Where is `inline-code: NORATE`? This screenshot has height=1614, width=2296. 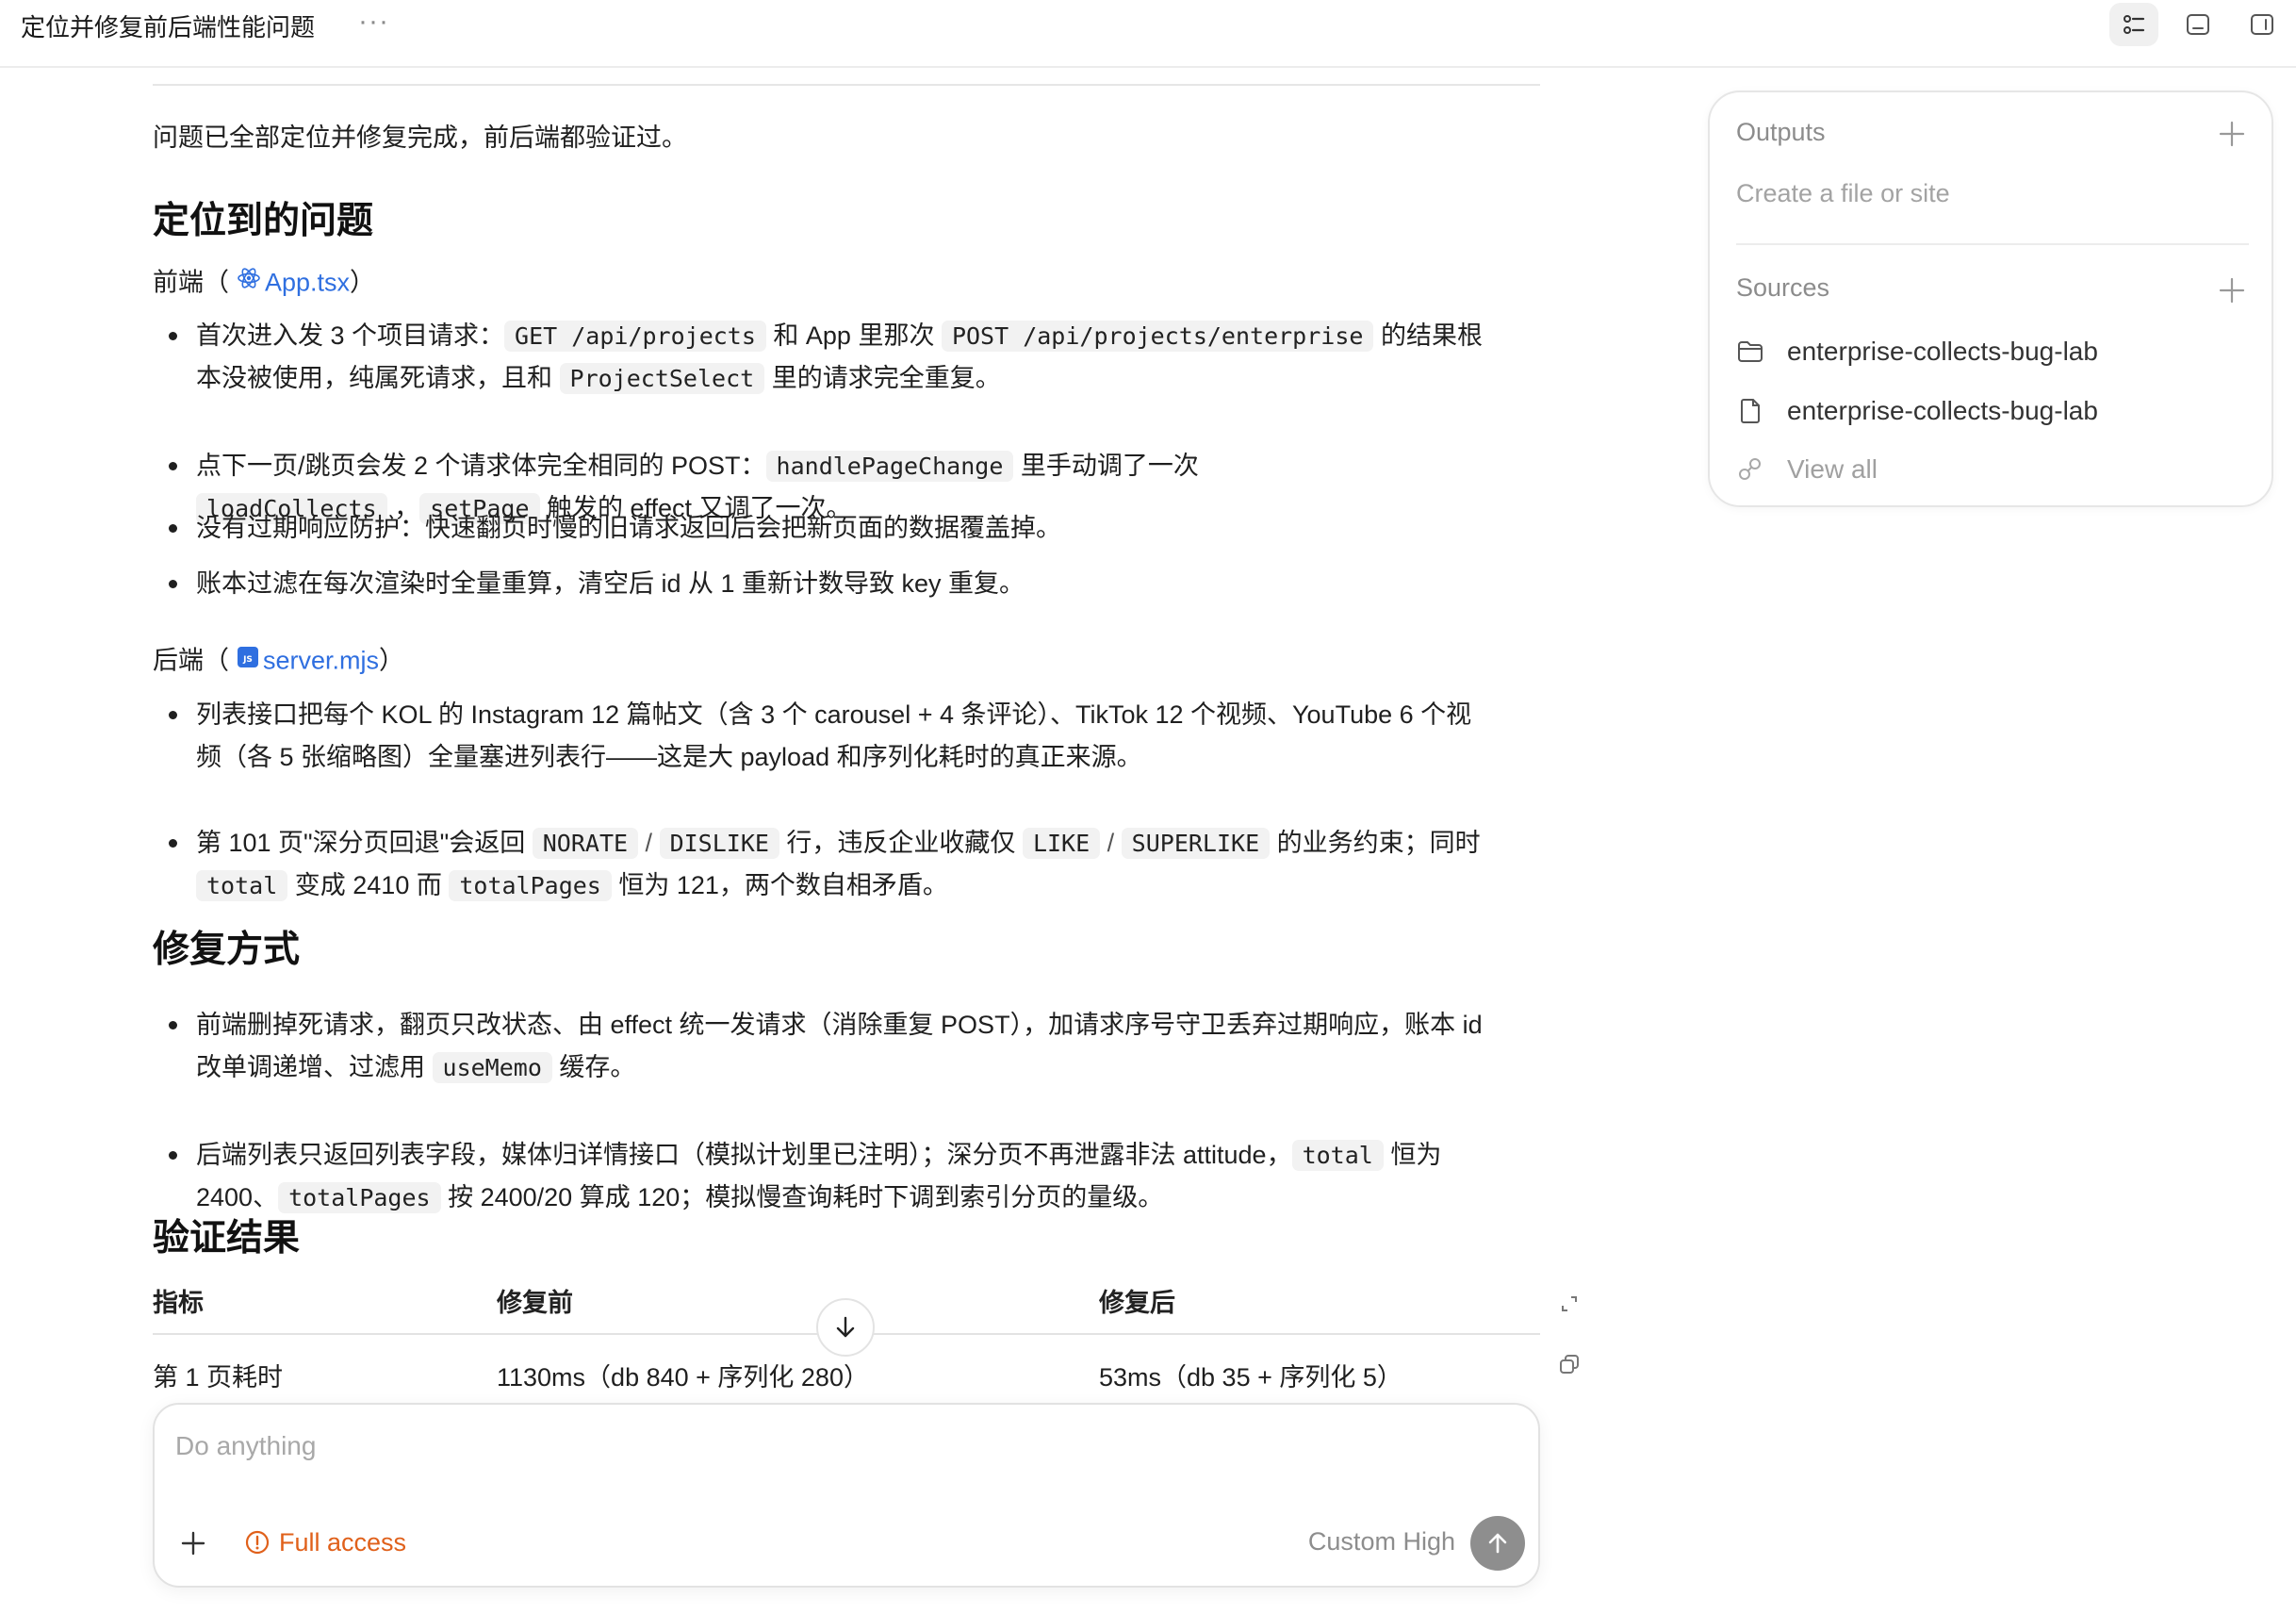 inline-code: NORATE is located at coordinates (585, 843).